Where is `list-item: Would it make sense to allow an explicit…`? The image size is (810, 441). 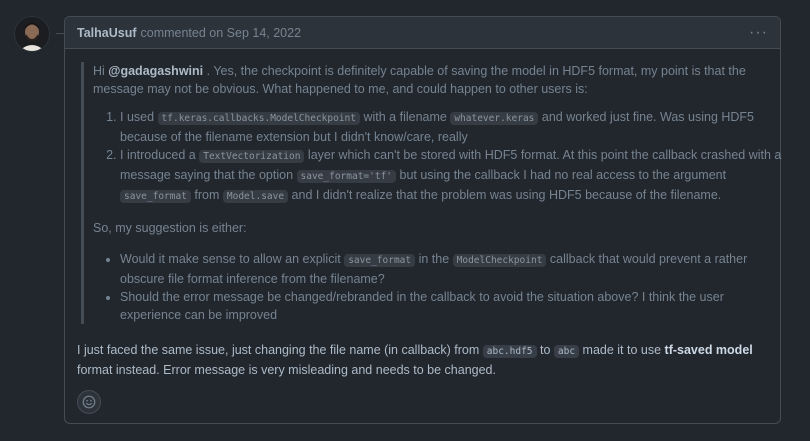
list-item: Would it make sense to allow an explicit… is located at coordinates (451, 269).